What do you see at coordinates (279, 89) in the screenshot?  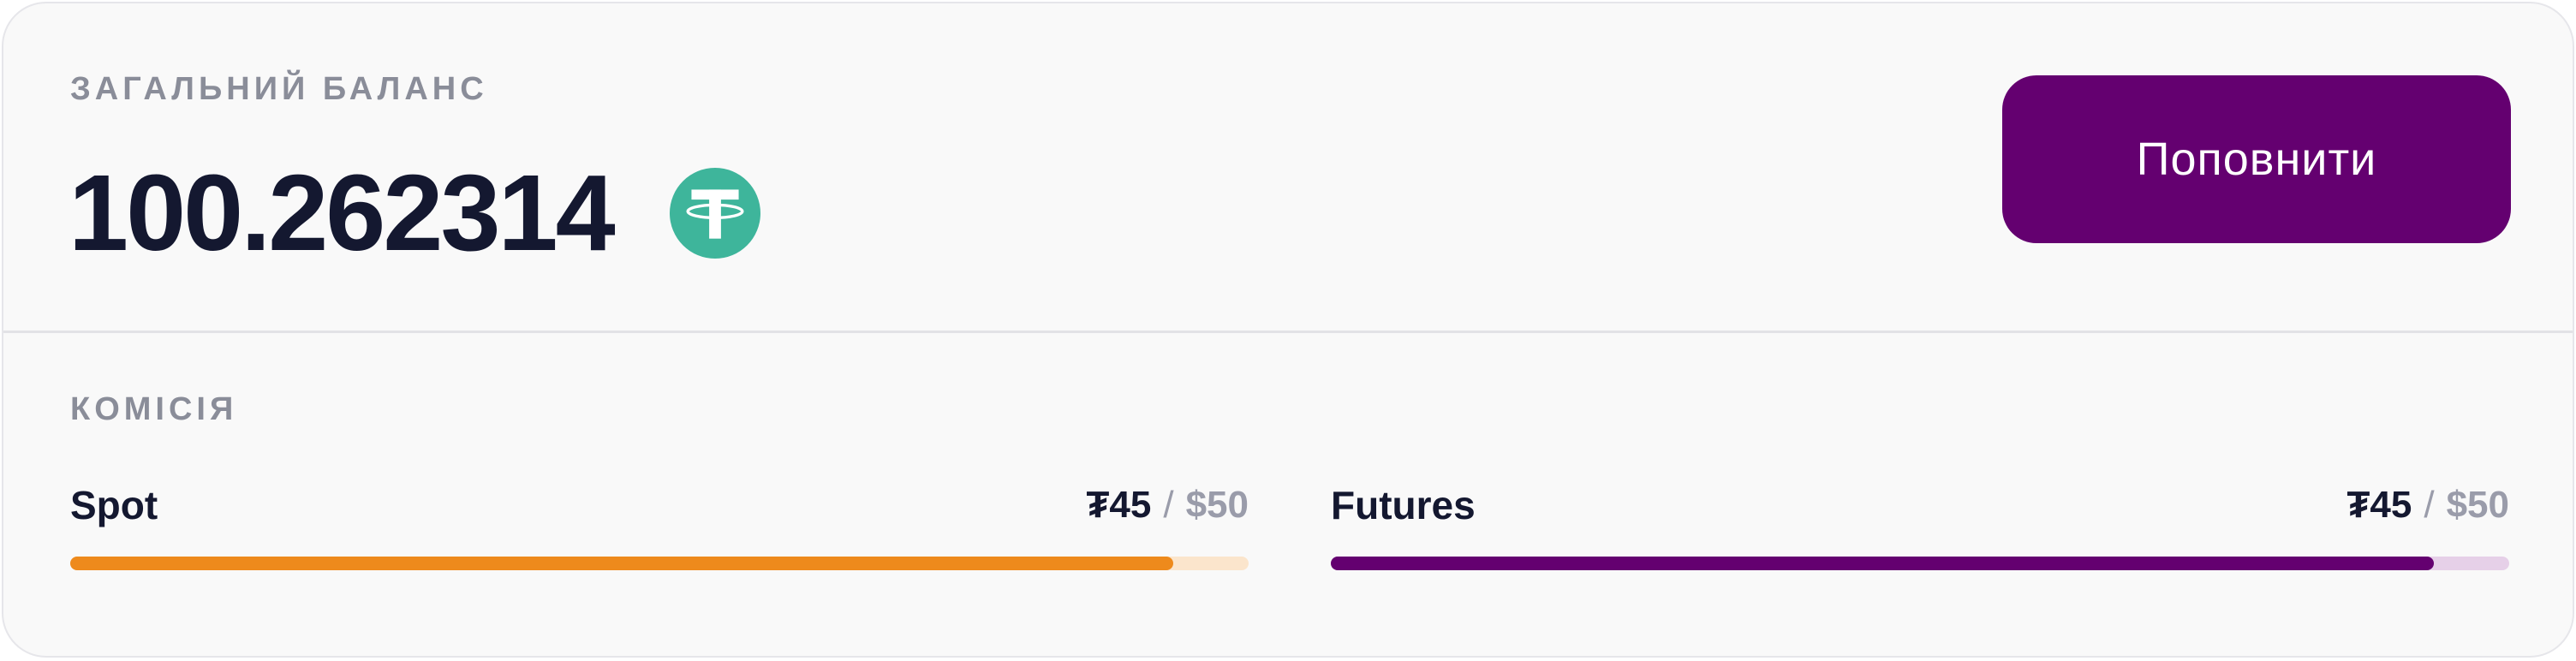 I see `balance-label: ЗАГАЛЬНИЙ БАЛАНС` at bounding box center [279, 89].